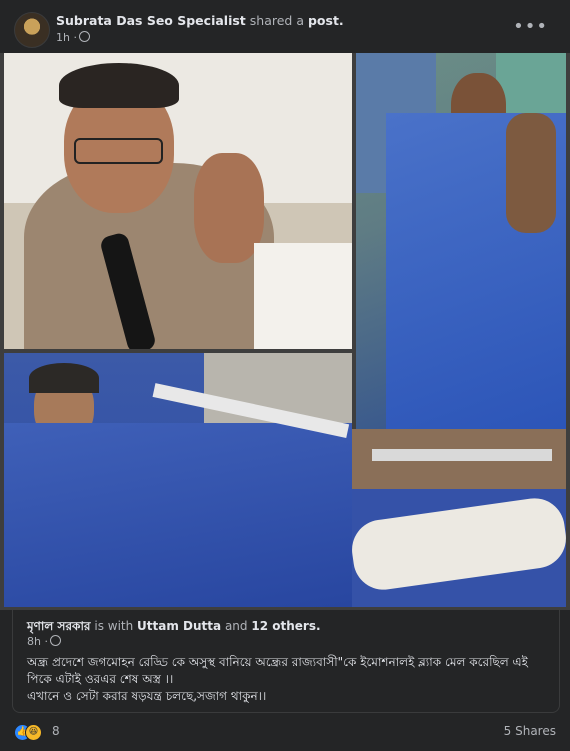 Image resolution: width=570 pixels, height=751 pixels. What do you see at coordinates (276, 20) in the screenshot?
I see `share-action-text: shared a` at bounding box center [276, 20].